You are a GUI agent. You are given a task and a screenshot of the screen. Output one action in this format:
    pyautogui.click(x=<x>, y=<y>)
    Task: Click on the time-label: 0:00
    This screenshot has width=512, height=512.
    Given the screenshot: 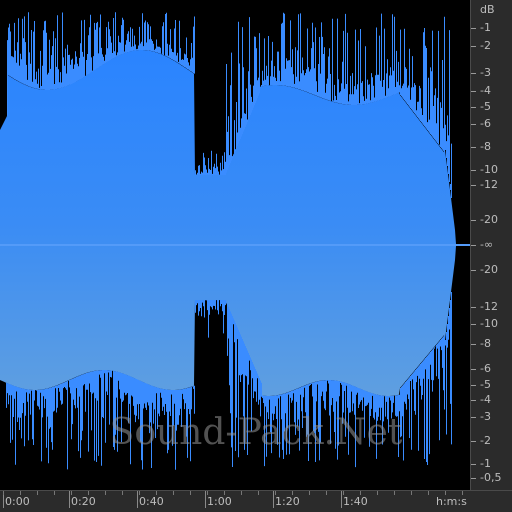 What is the action you would take?
    pyautogui.click(x=17, y=501)
    